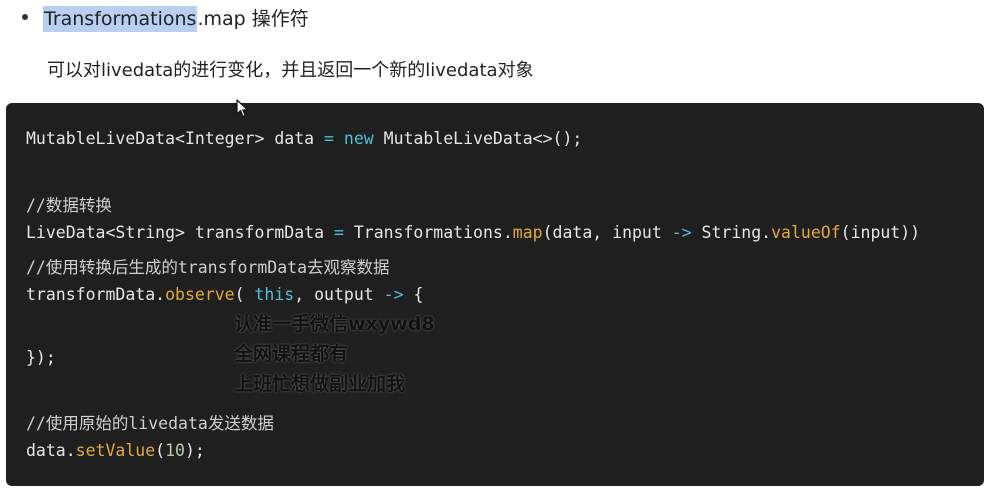 The width and height of the screenshot is (988, 489). Describe the element at coordinates (200, 294) in the screenshot. I see `method-observe: observe` at that location.